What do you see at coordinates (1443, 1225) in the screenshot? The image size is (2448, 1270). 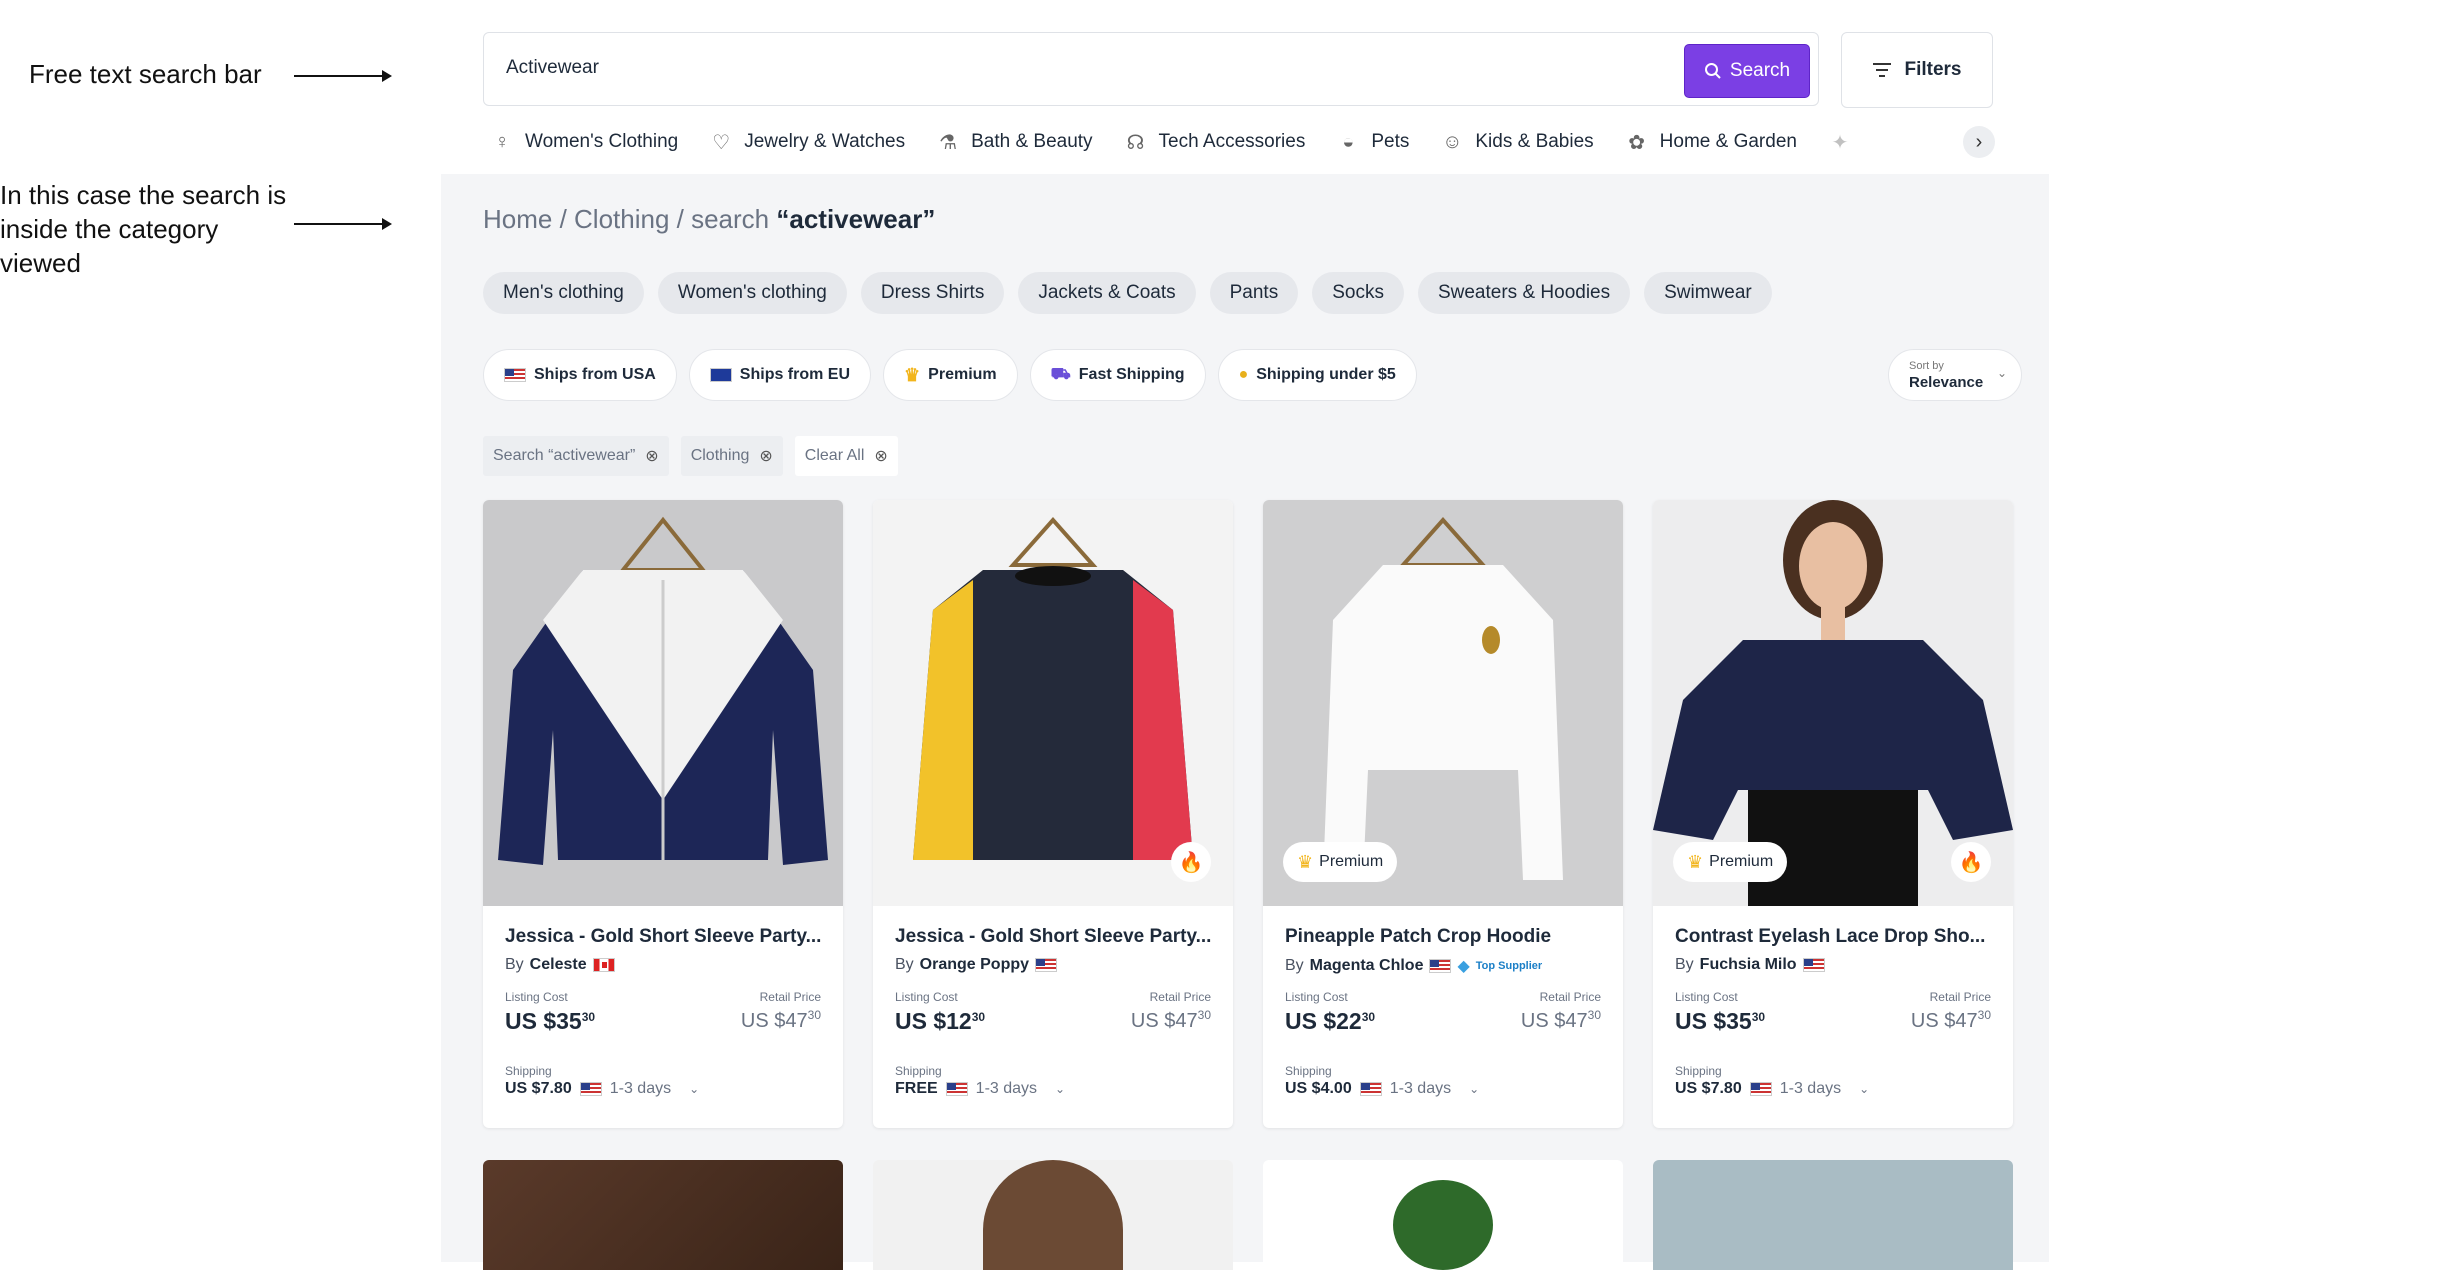 I see `product-image` at bounding box center [1443, 1225].